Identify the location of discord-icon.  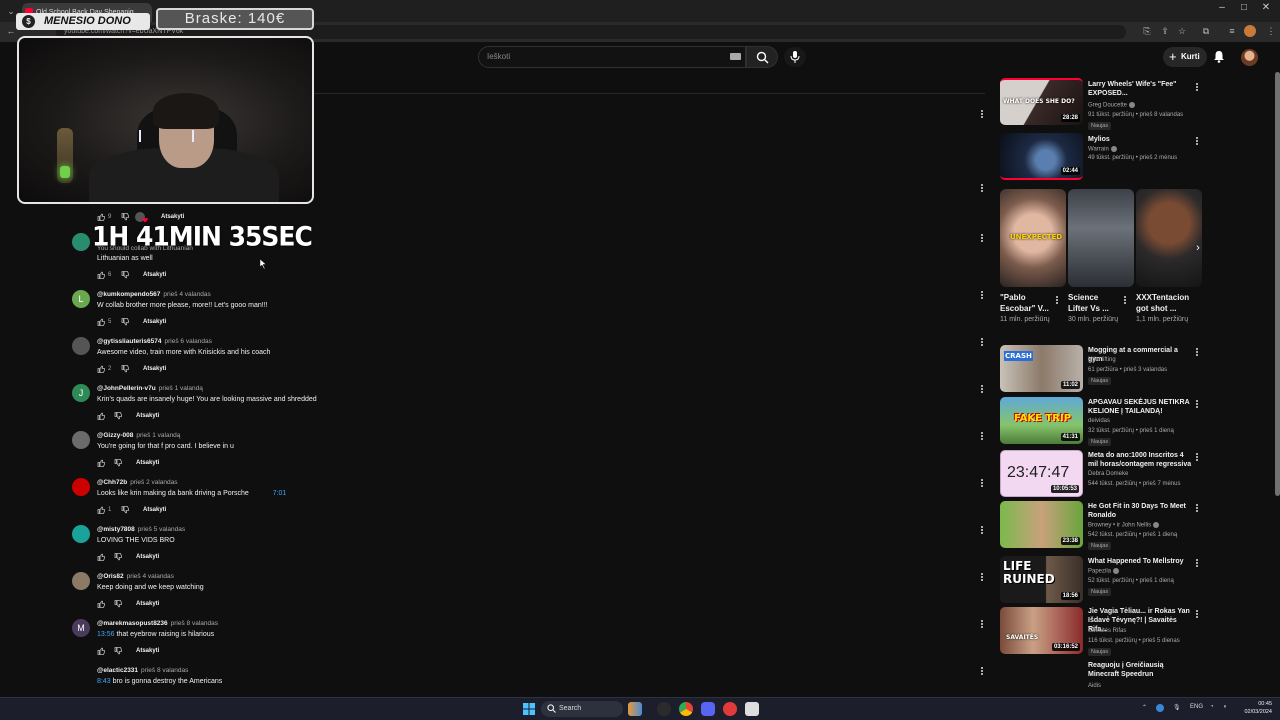
(708, 709).